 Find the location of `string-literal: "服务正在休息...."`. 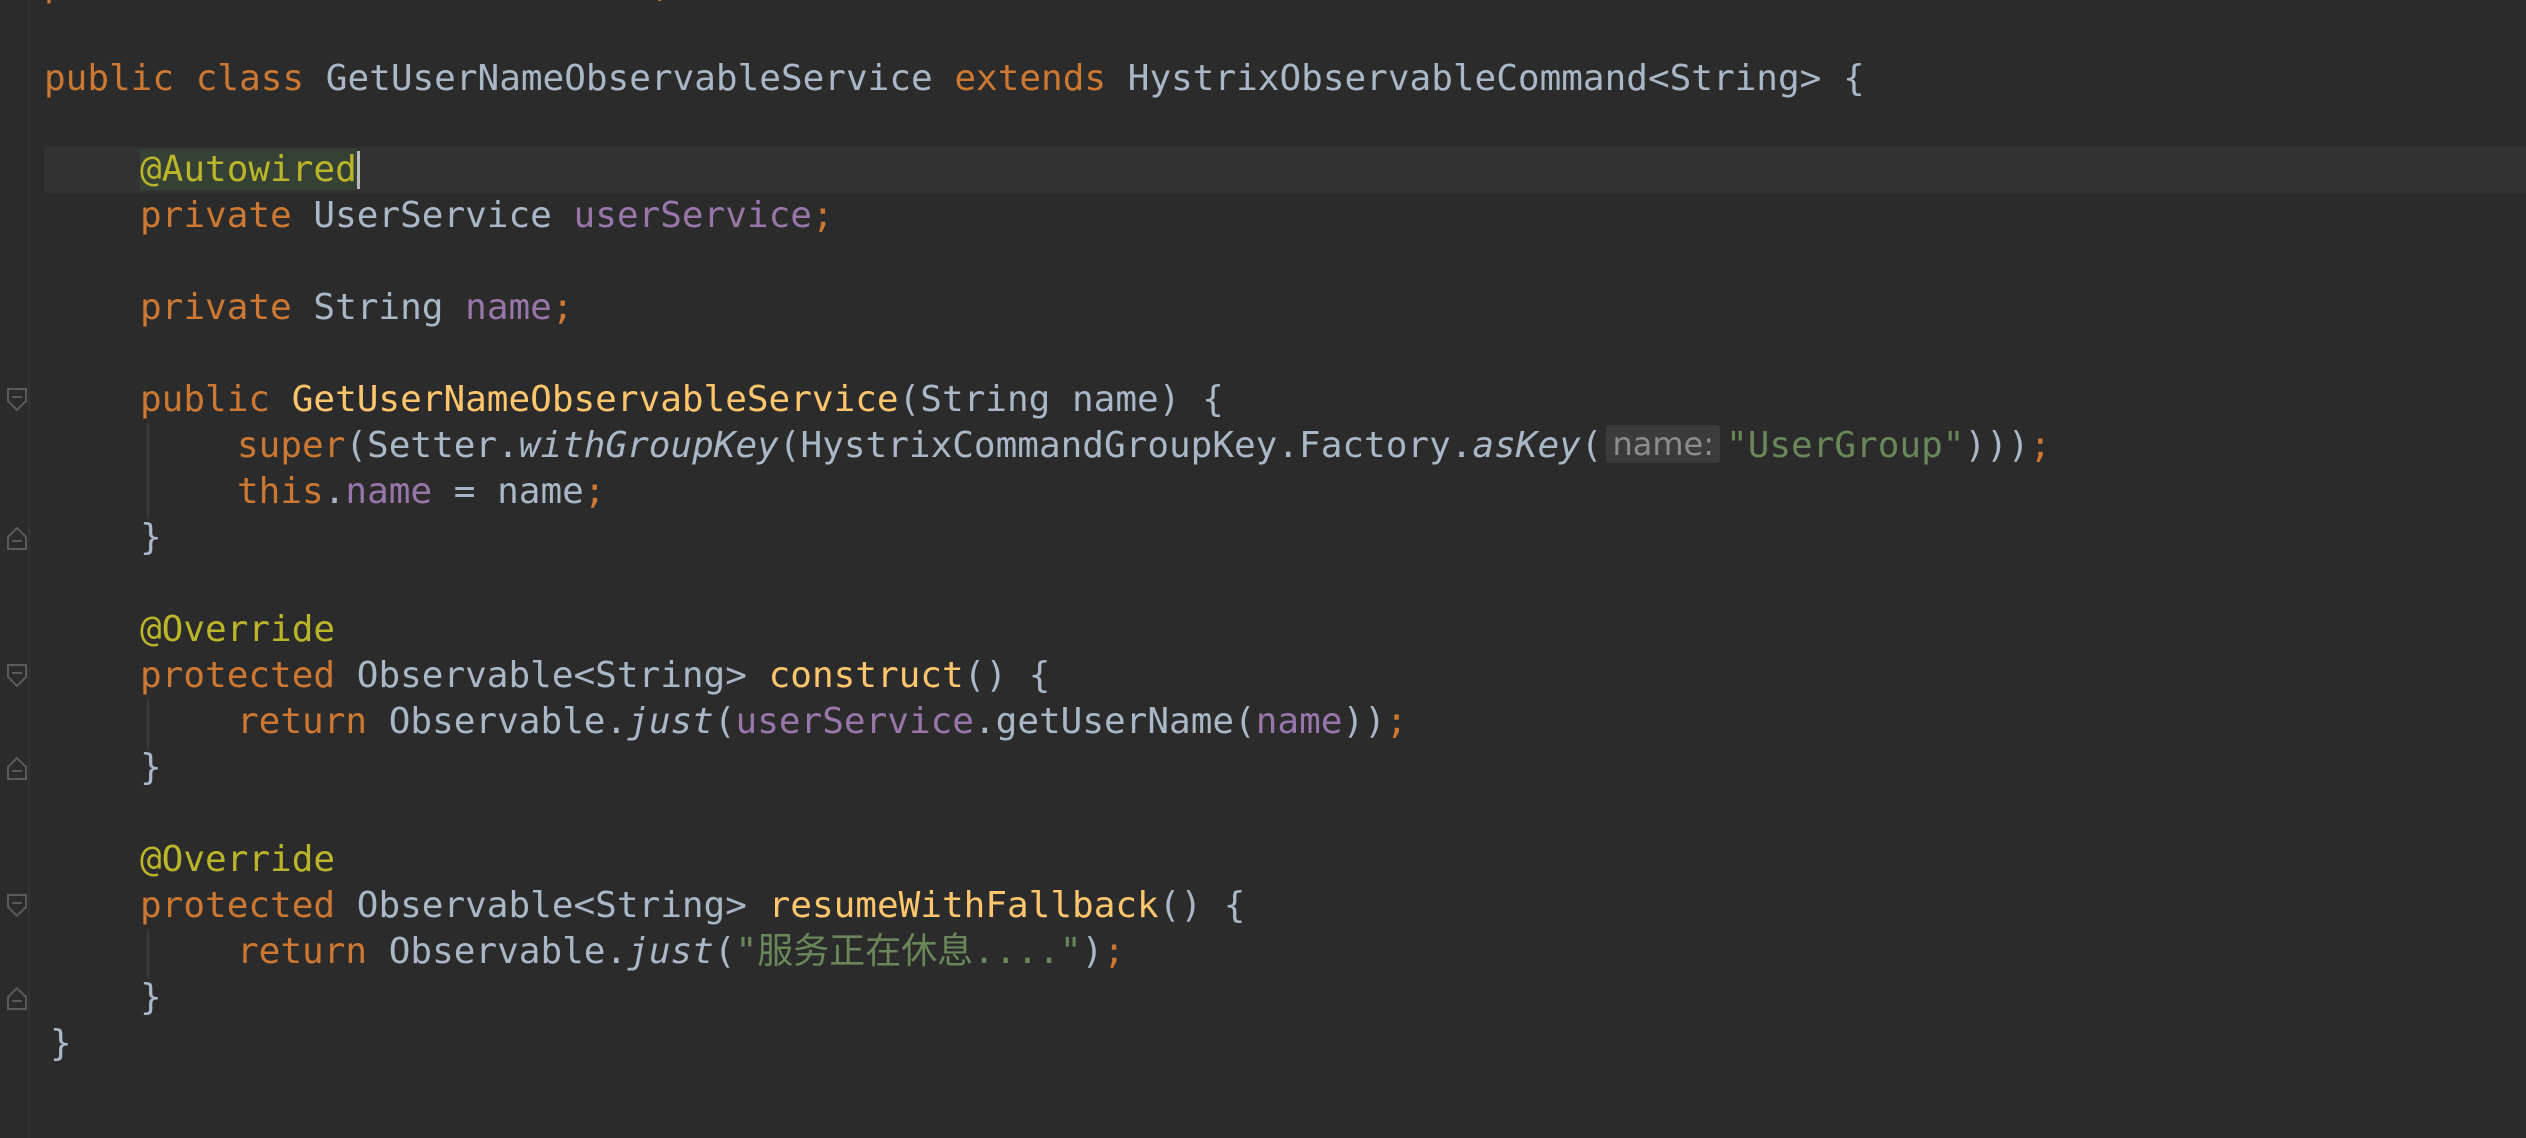

string-literal: "服务正在休息...." is located at coordinates (908, 951).